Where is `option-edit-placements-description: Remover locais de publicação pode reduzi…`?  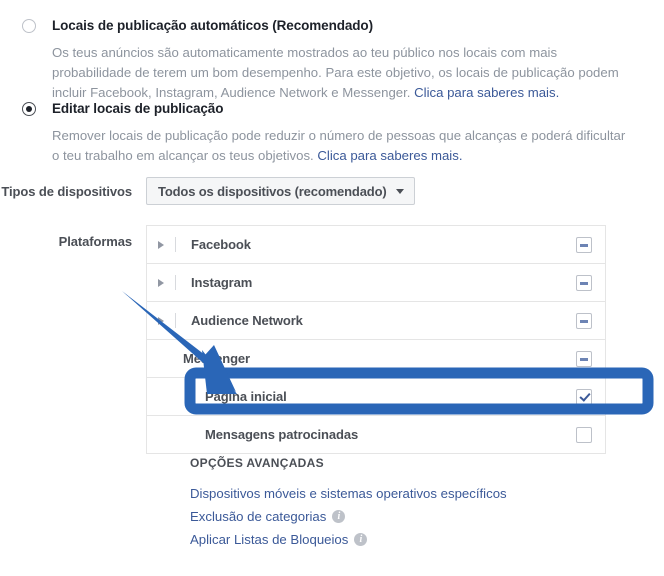 option-edit-placements-description: Remover locais de publicação pode reduzi… is located at coordinates (343, 146).